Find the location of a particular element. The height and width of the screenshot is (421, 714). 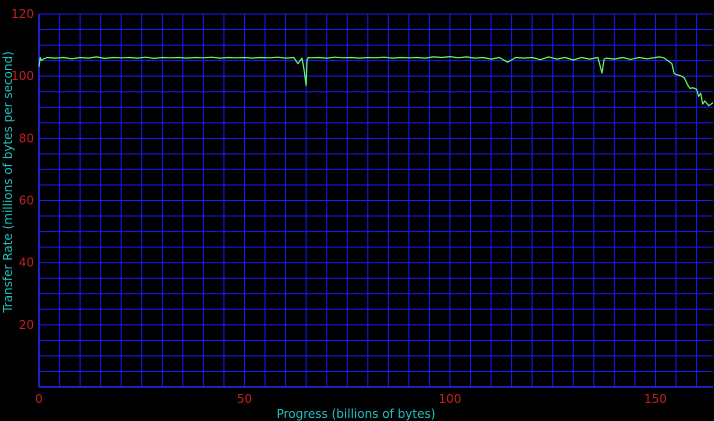

x-tick-label: 100 is located at coordinates (450, 399).